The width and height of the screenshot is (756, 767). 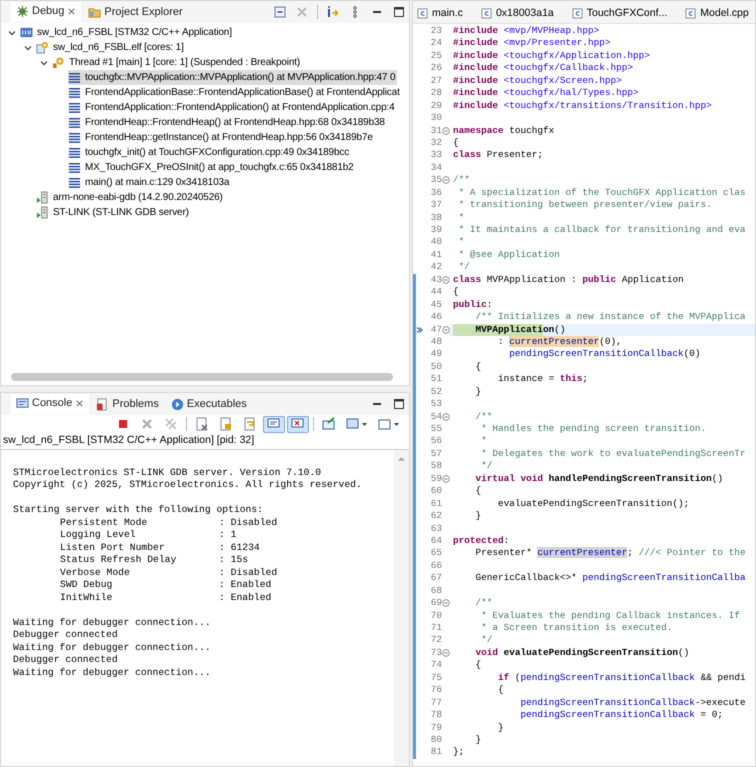 What do you see at coordinates (436, 354) in the screenshot?
I see `line-number: 49` at bounding box center [436, 354].